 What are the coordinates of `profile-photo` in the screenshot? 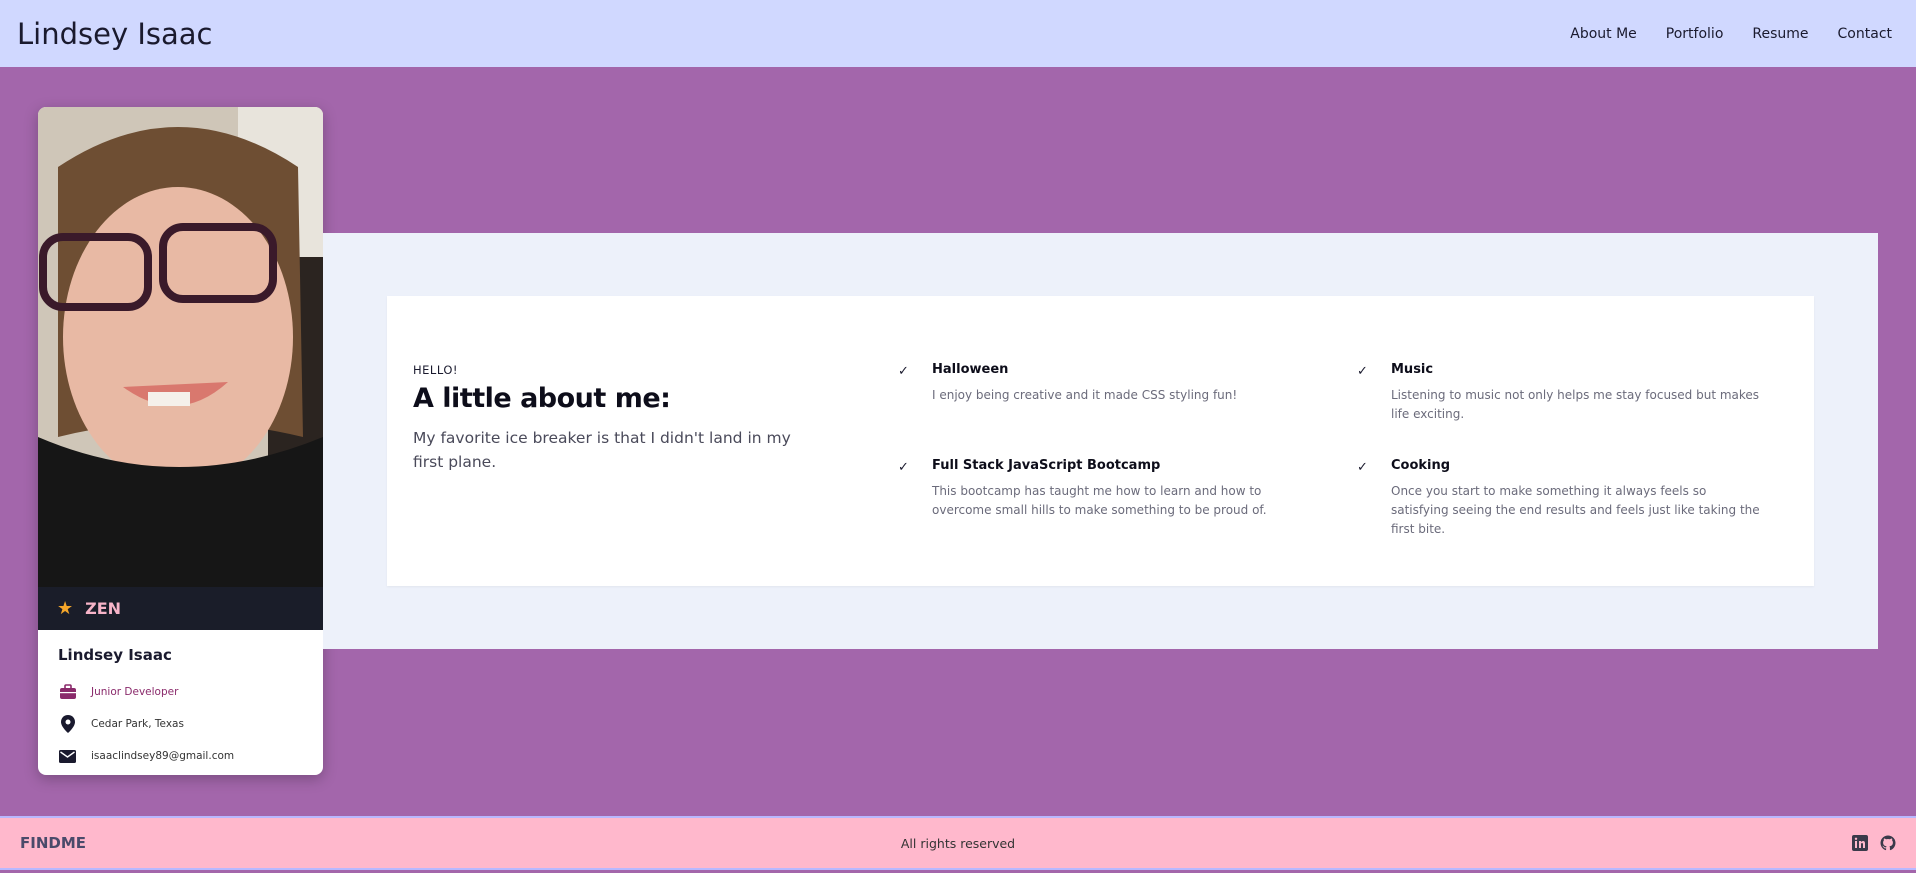 It's located at (180, 347).